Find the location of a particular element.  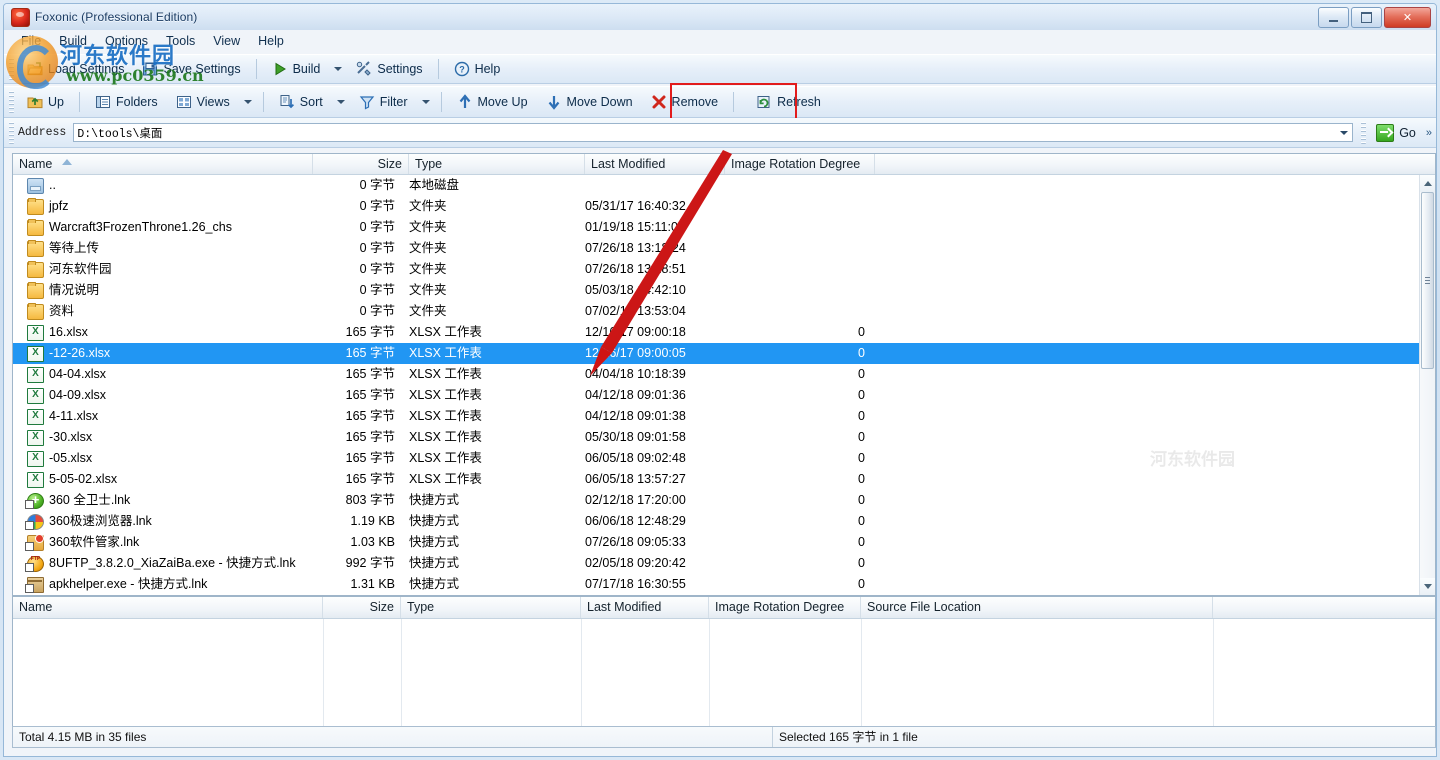

move-up-button: Move Up is located at coordinates (492, 102).